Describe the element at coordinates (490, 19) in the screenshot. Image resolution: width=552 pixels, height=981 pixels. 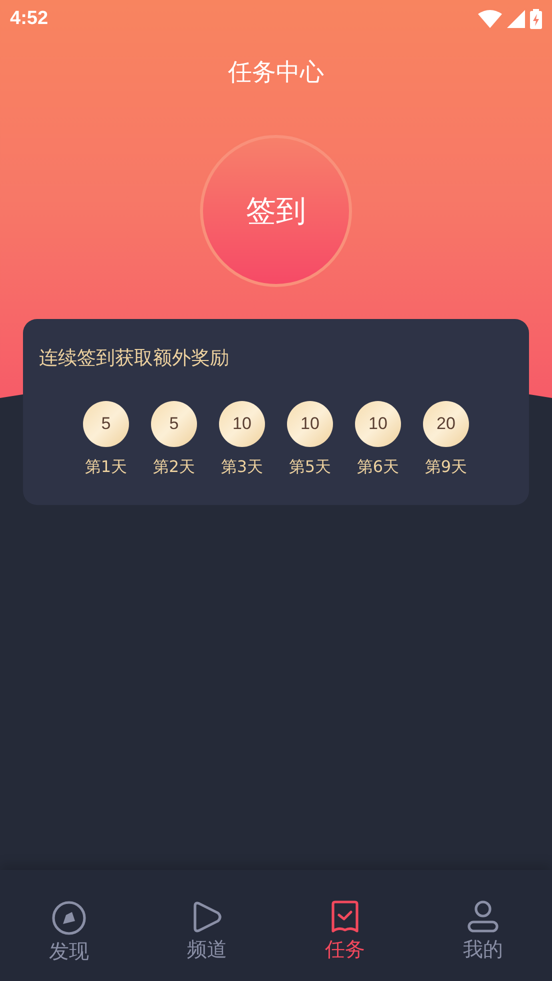
I see `wifi-icon` at that location.